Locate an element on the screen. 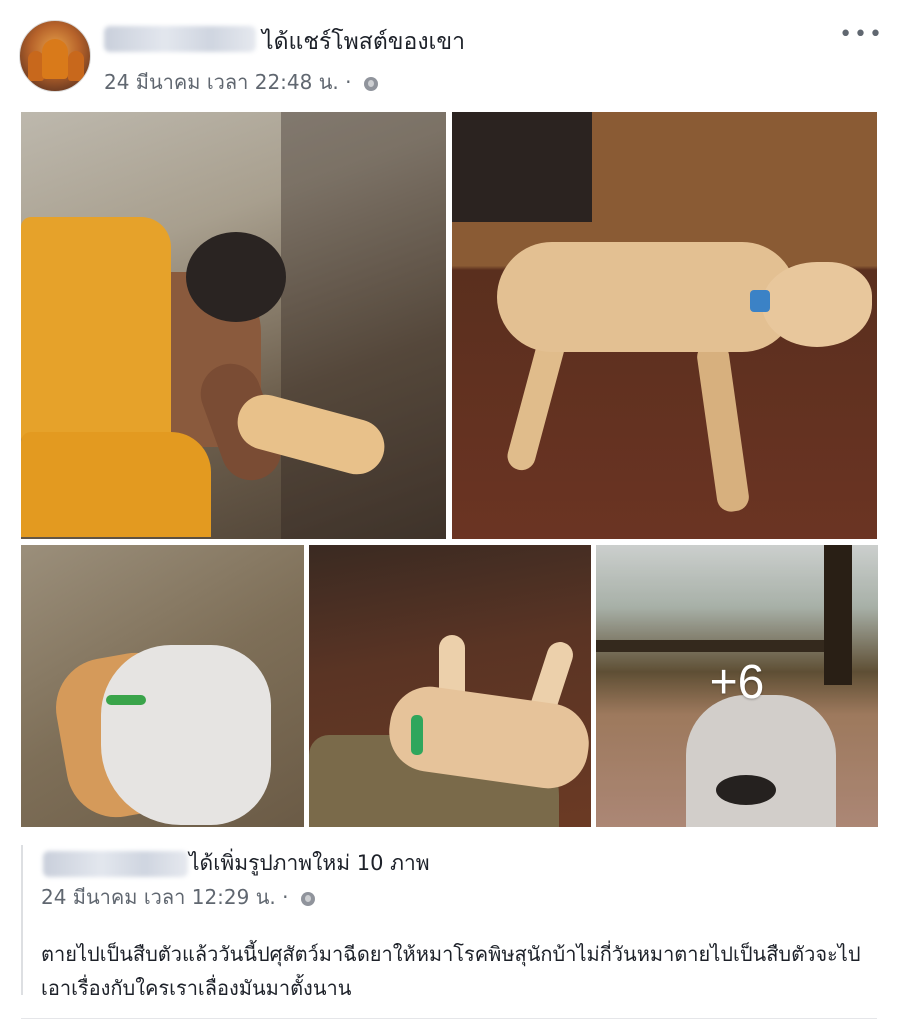 Image resolution: width=900 pixels, height=1021 pixels. avatar is located at coordinates (55, 56).